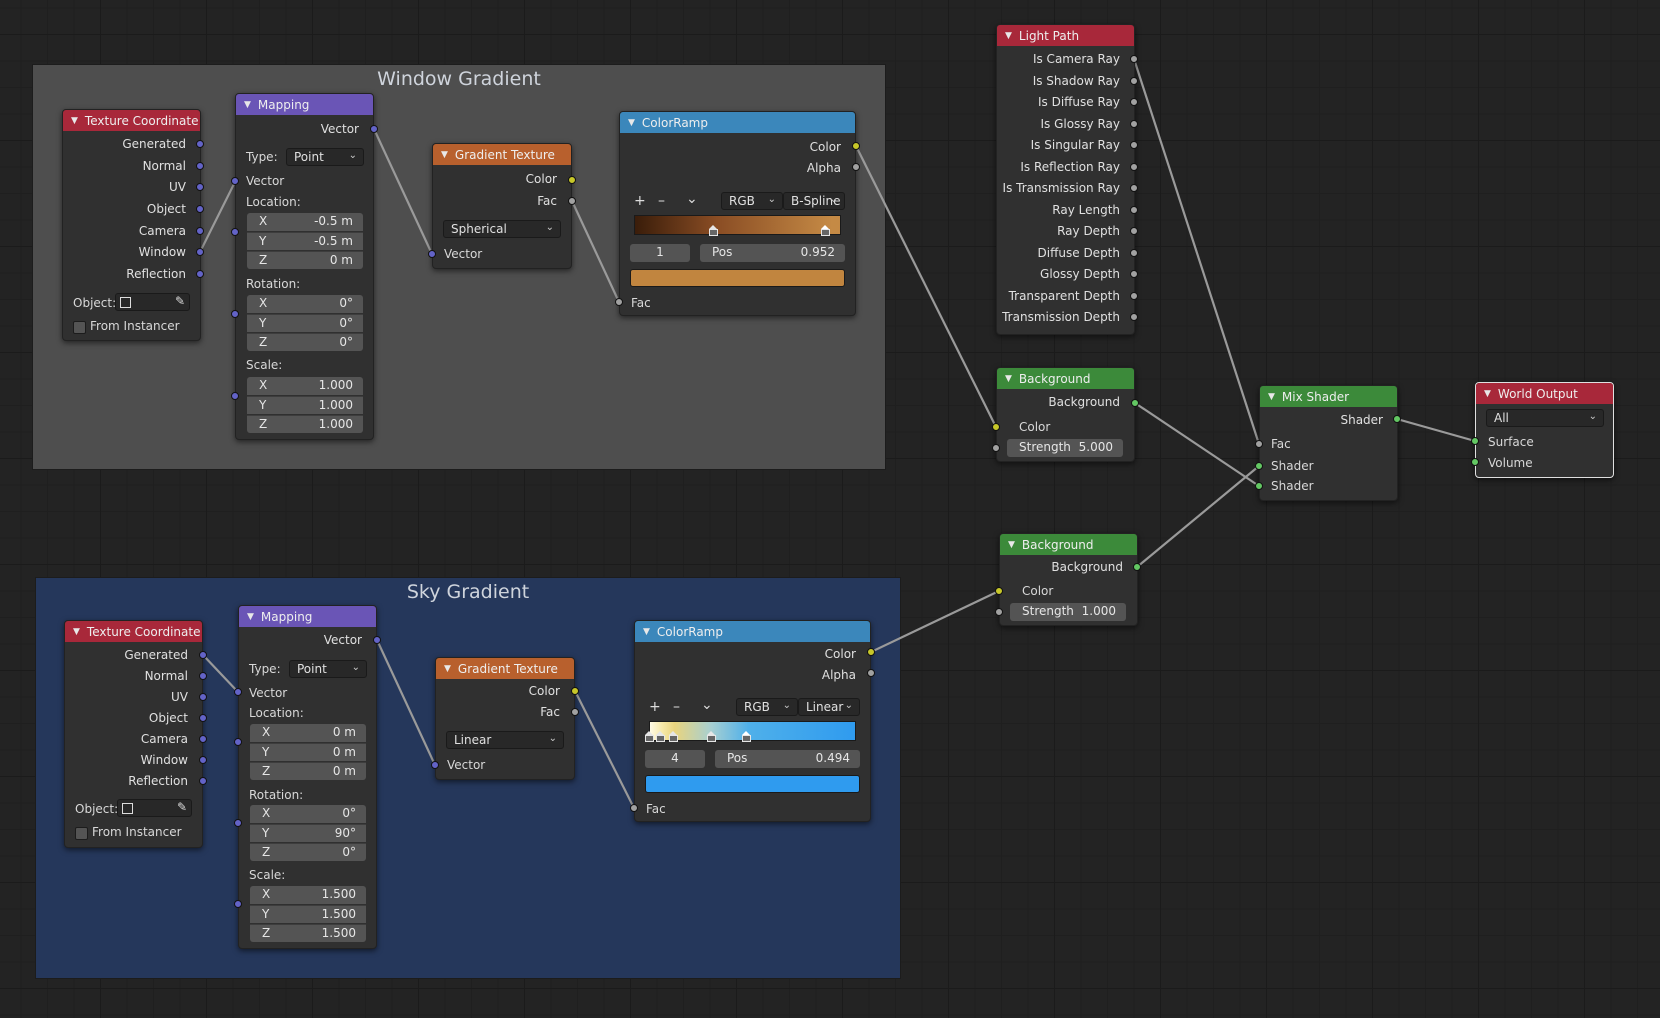 The width and height of the screenshot is (1660, 1018). What do you see at coordinates (180, 301) in the screenshot?
I see `eyedropper-icon: ✎` at bounding box center [180, 301].